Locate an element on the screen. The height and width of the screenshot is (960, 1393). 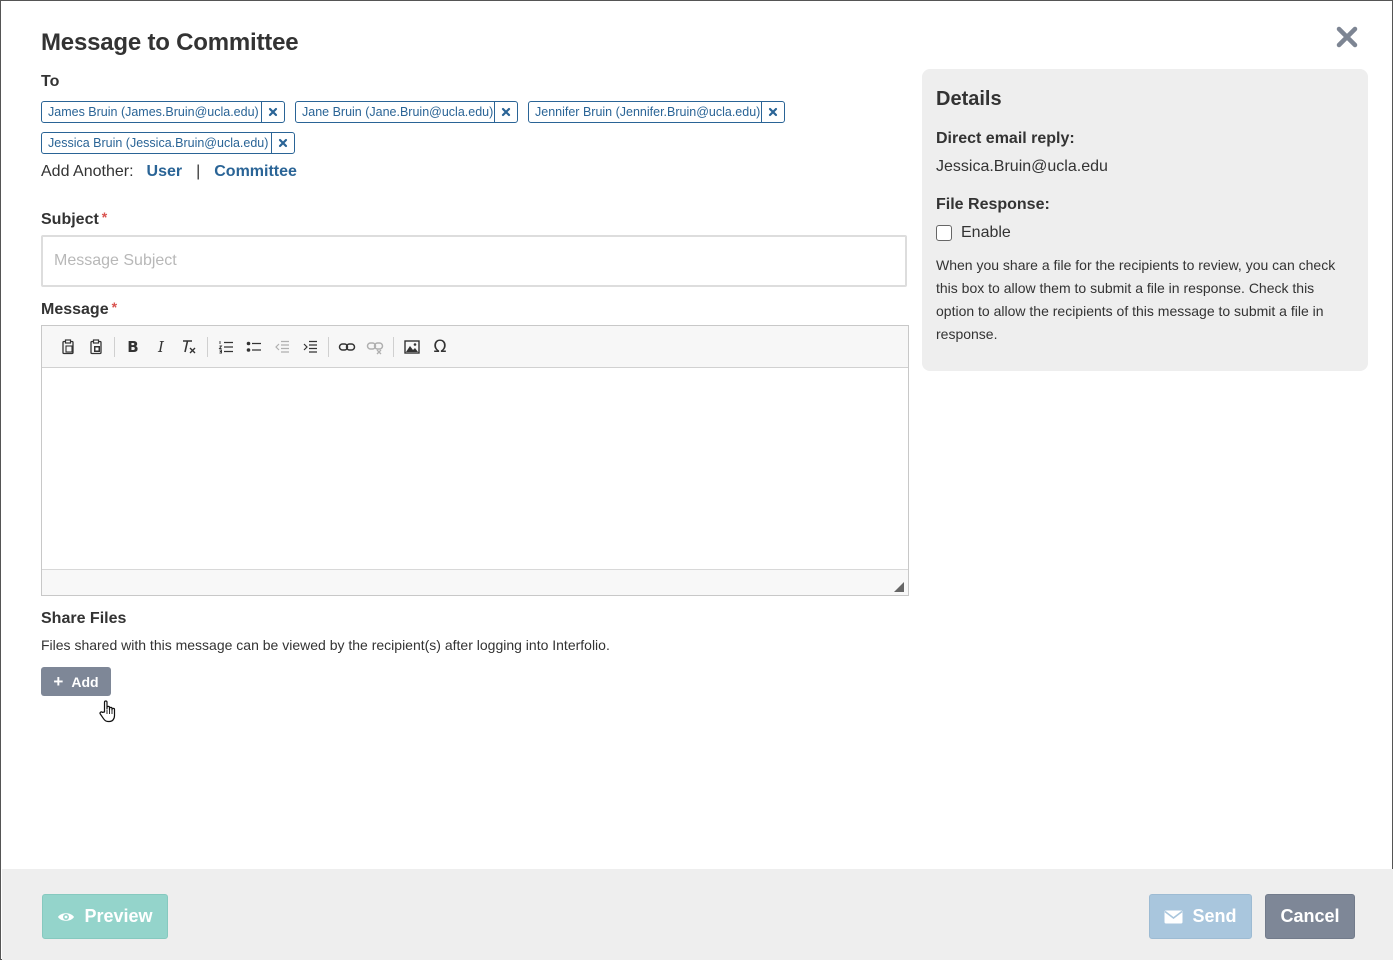
dialog-footer: Preview Send Cancel is located at coordinates (697, 914).